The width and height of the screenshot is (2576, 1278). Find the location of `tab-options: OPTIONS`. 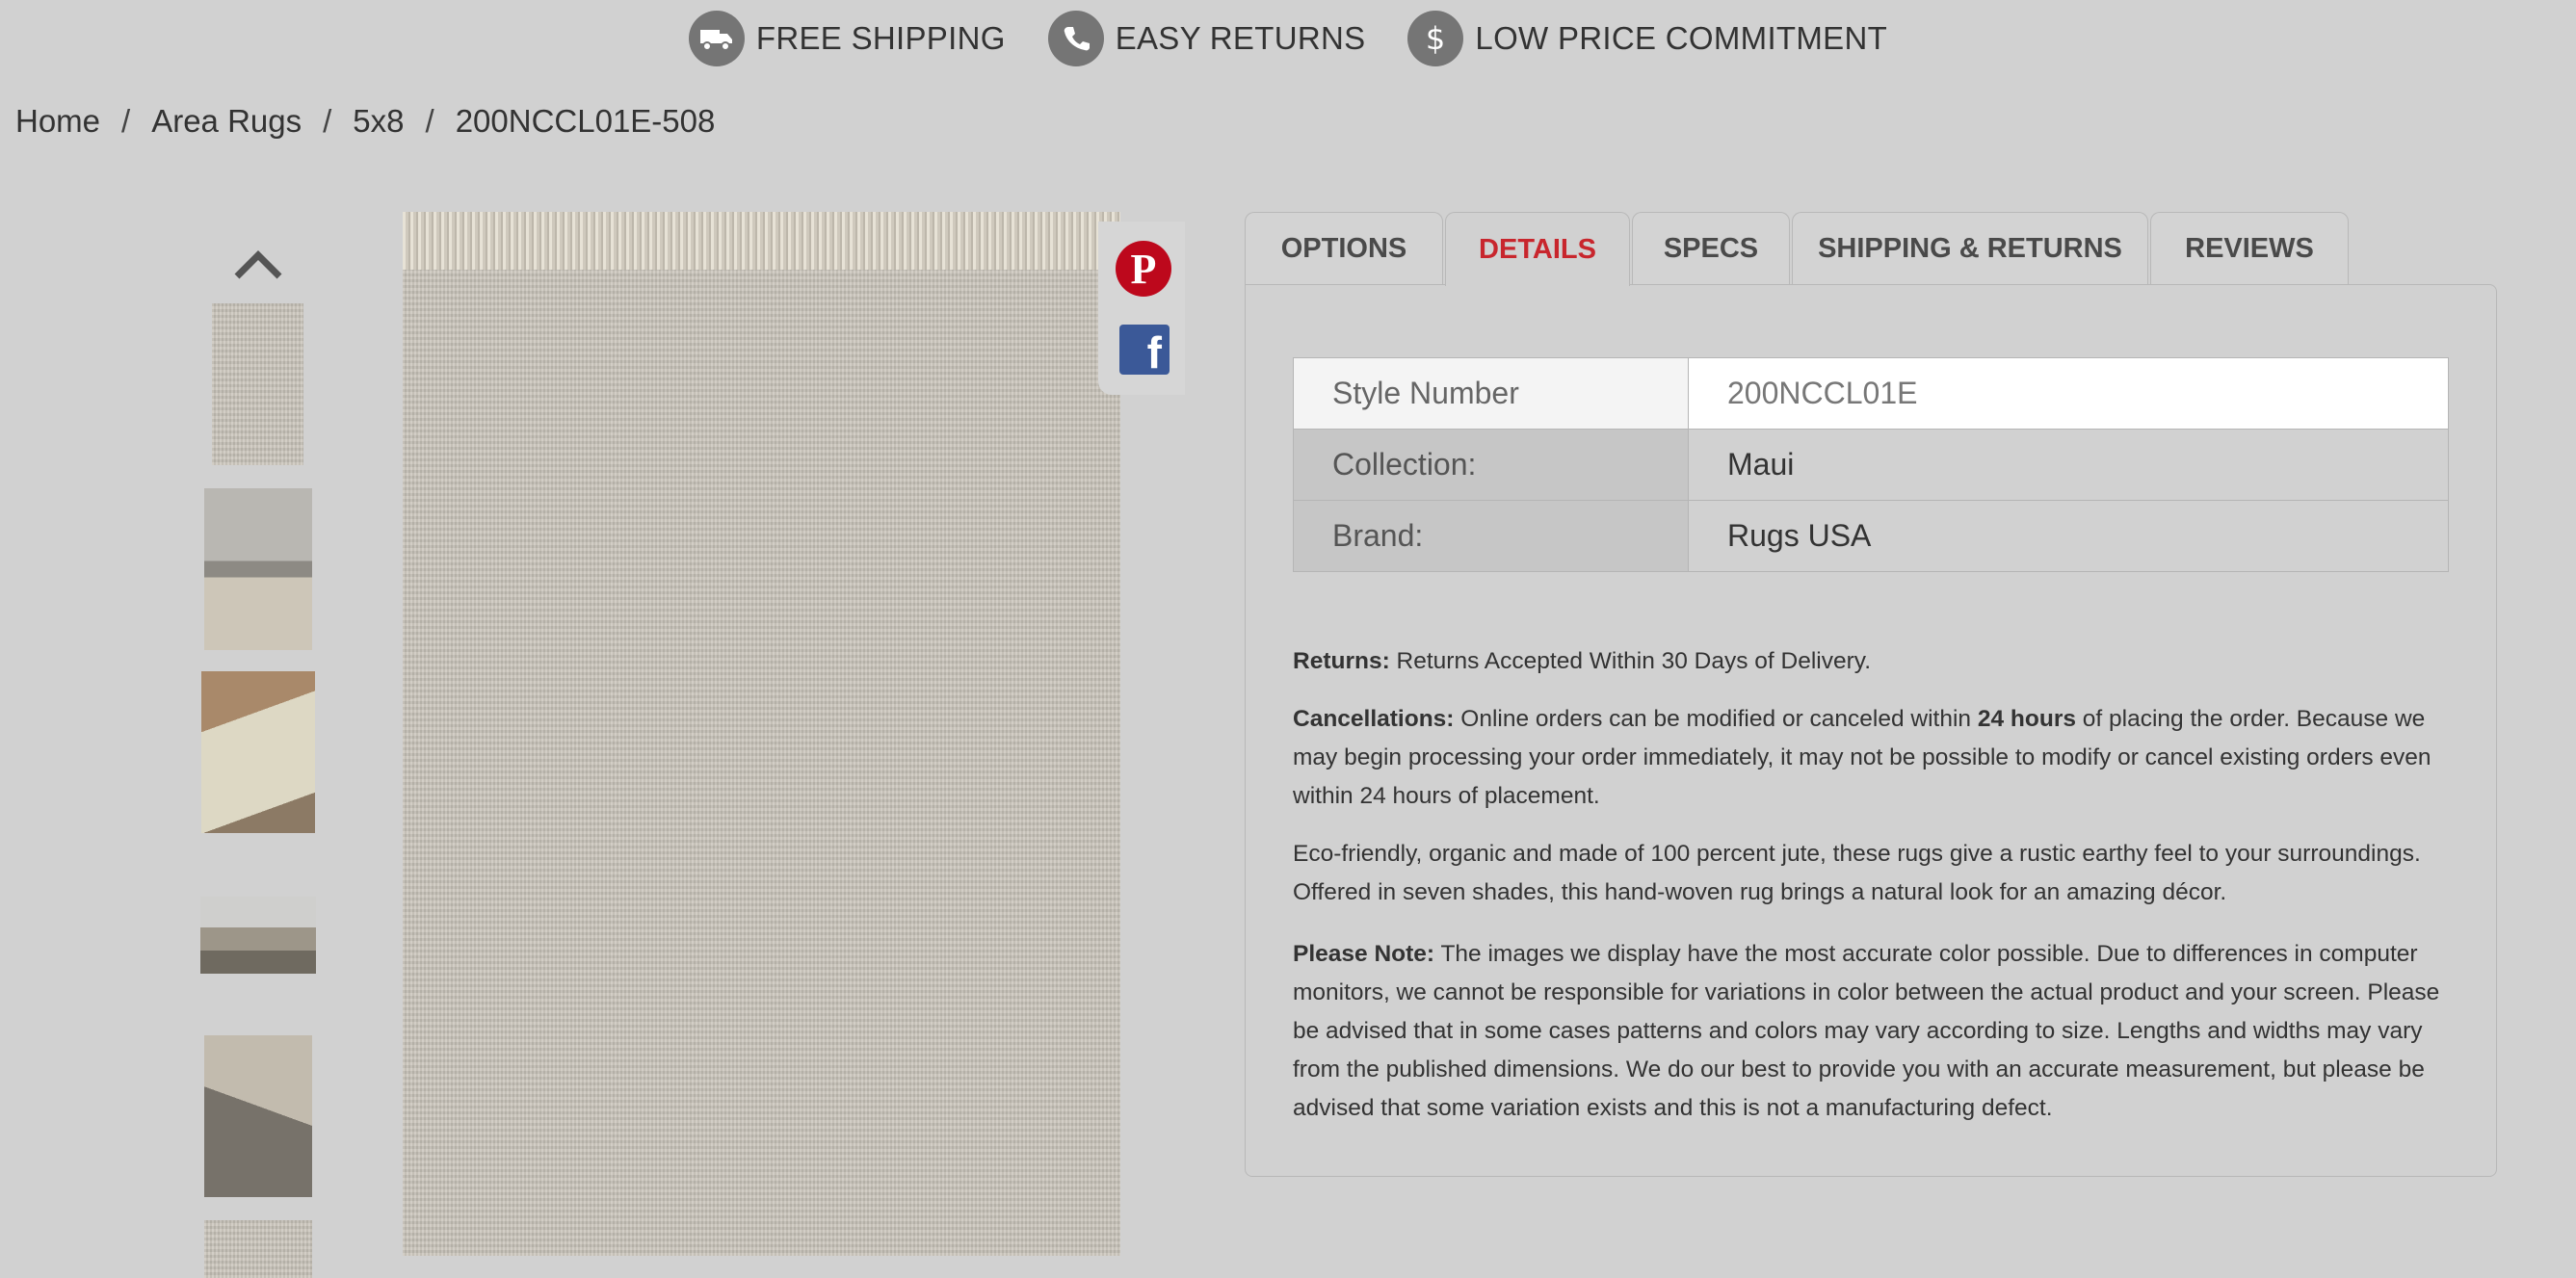

tab-options: OPTIONS is located at coordinates (1344, 248).